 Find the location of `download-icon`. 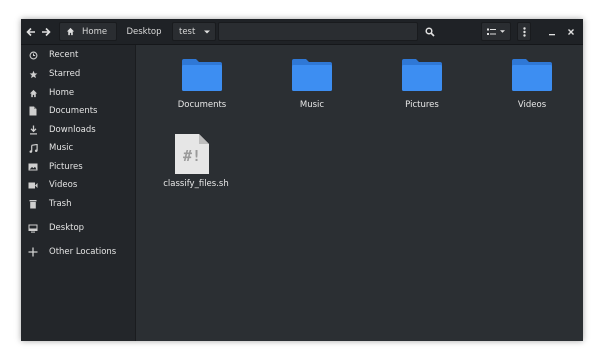

download-icon is located at coordinates (33, 130).